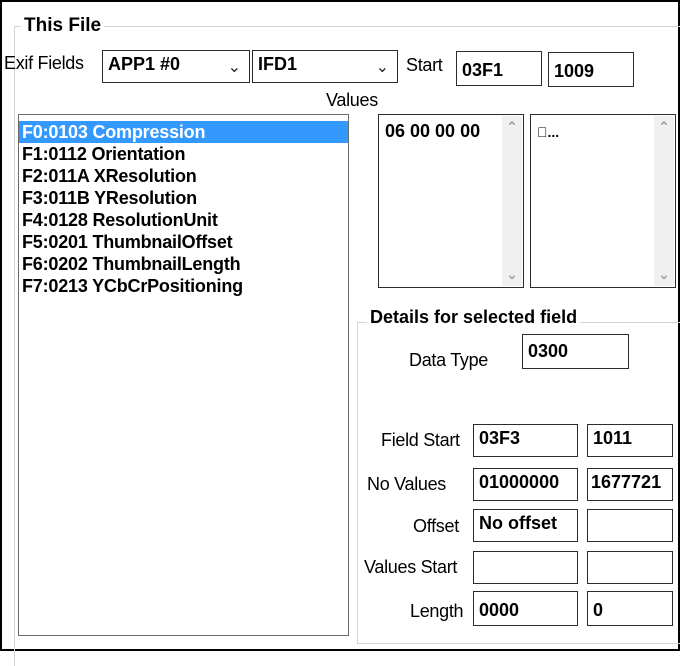  I want to click on field-start-label: Field Start, so click(420, 440).